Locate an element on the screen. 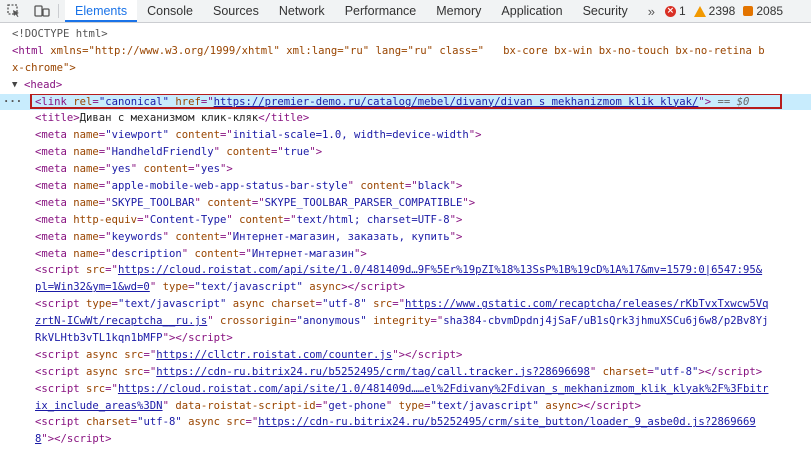 The image size is (811, 453). info-count: 2085 is located at coordinates (770, 11).